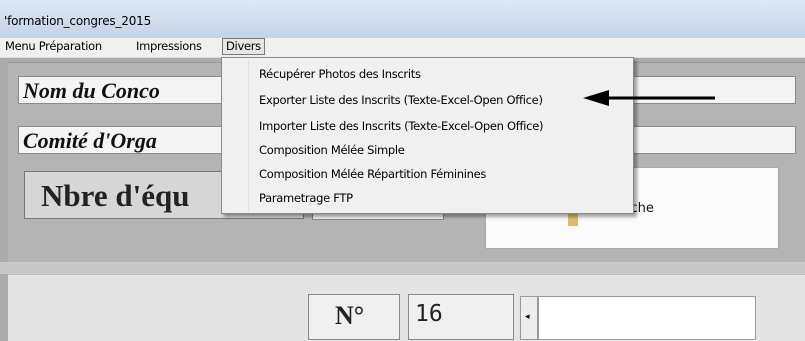 Image resolution: width=805 pixels, height=341 pixels. Describe the element at coordinates (649, 98) in the screenshot. I see `annotation-arrow-icon` at that location.